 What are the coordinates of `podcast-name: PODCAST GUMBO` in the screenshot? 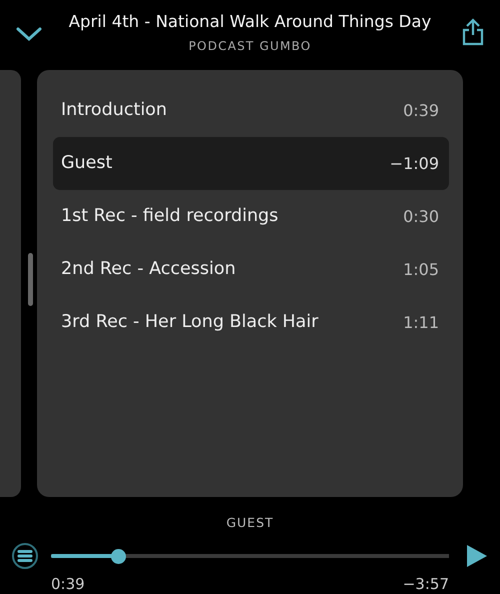 It's located at (250, 45).